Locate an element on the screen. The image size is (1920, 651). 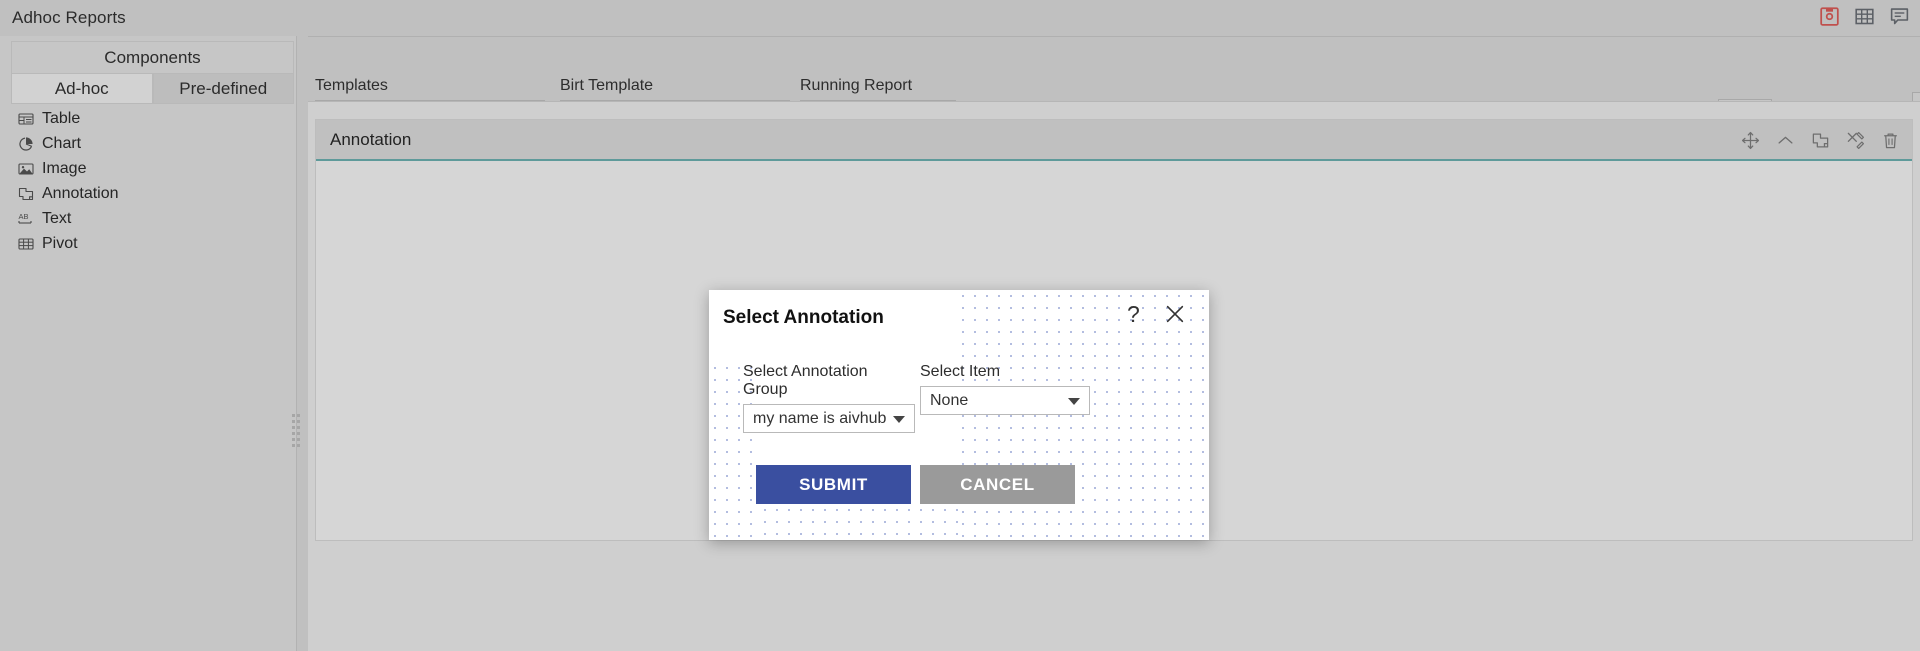
sidebar-tabstrip: Ad-hoc Pre-defined is located at coordinates (152, 89).